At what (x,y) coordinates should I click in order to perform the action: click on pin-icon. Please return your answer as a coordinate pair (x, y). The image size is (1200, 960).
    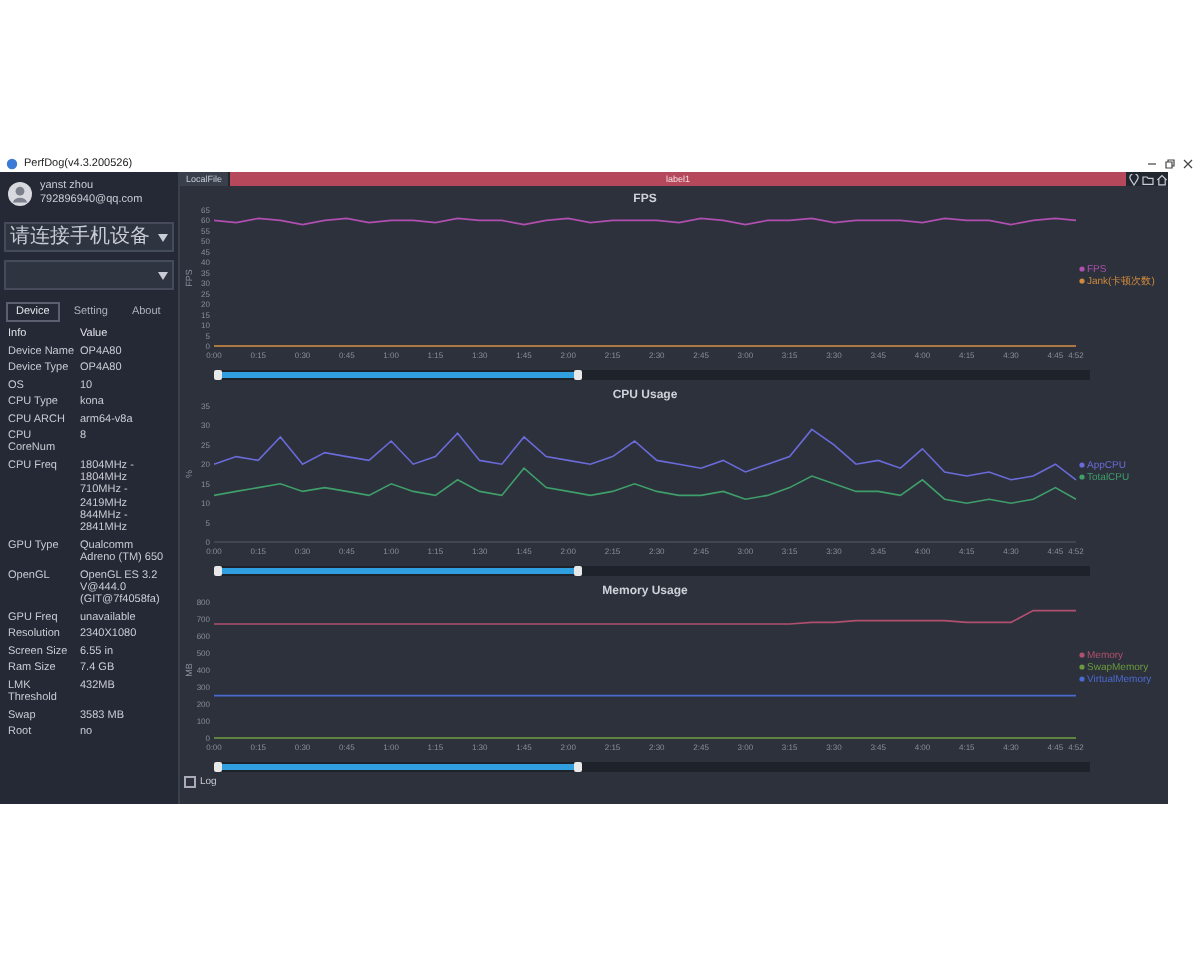
    Looking at the image, I should click on (1134, 179).